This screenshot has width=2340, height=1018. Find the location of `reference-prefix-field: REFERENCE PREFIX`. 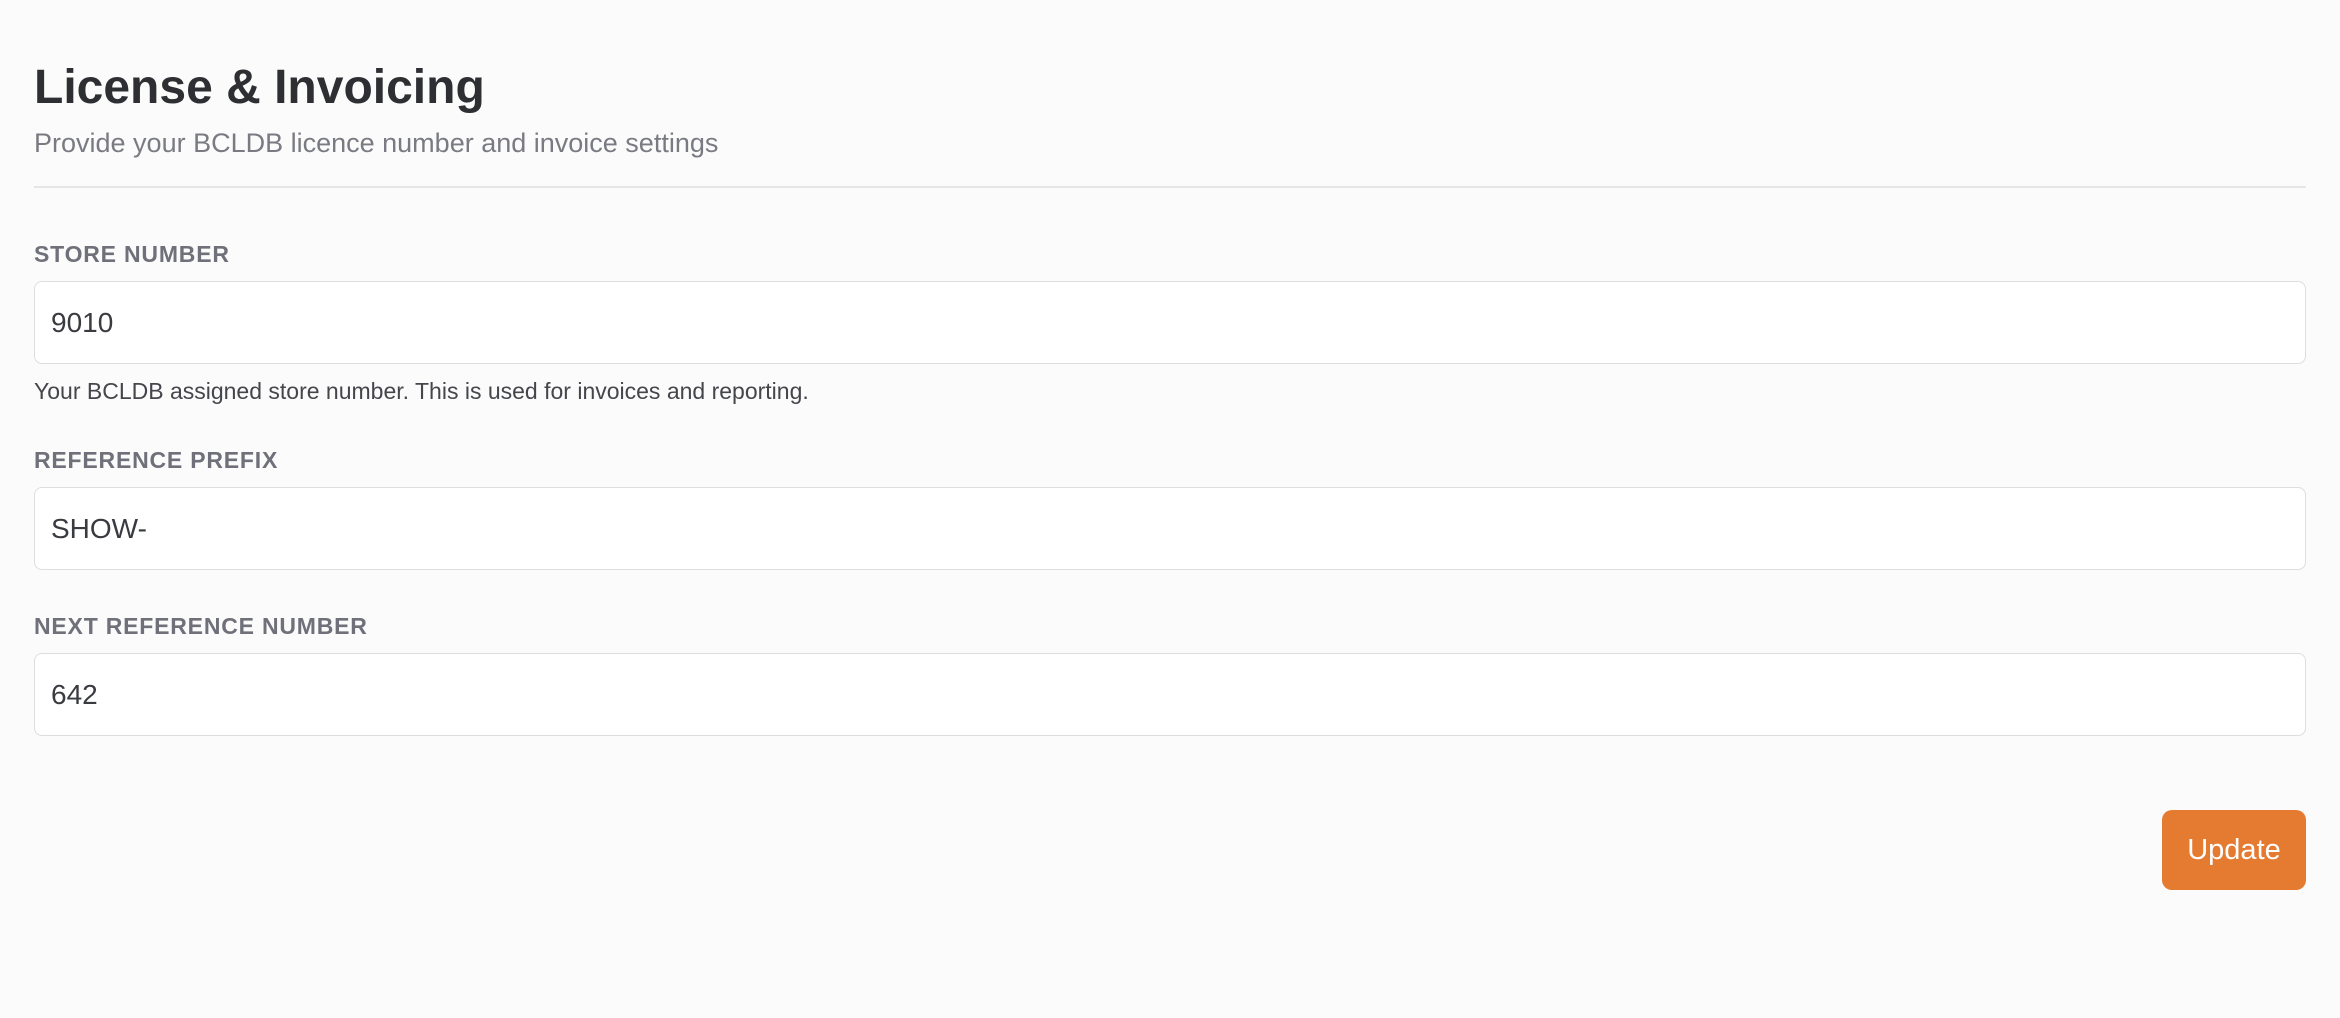

reference-prefix-field: REFERENCE PREFIX is located at coordinates (1170, 508).